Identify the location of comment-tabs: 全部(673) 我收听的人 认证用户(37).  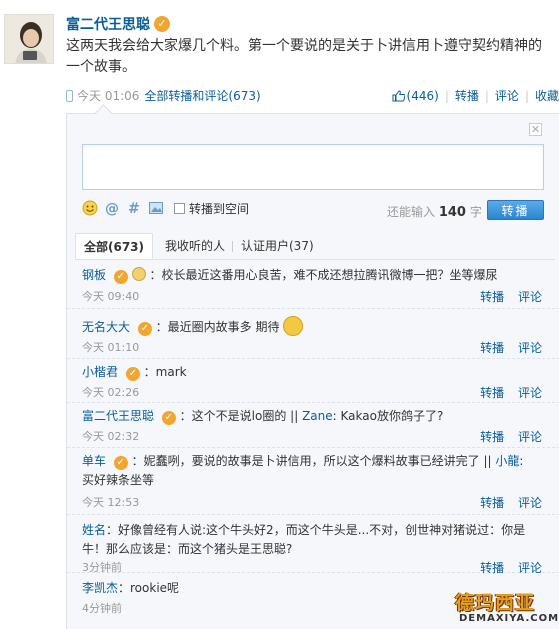
(315, 246).